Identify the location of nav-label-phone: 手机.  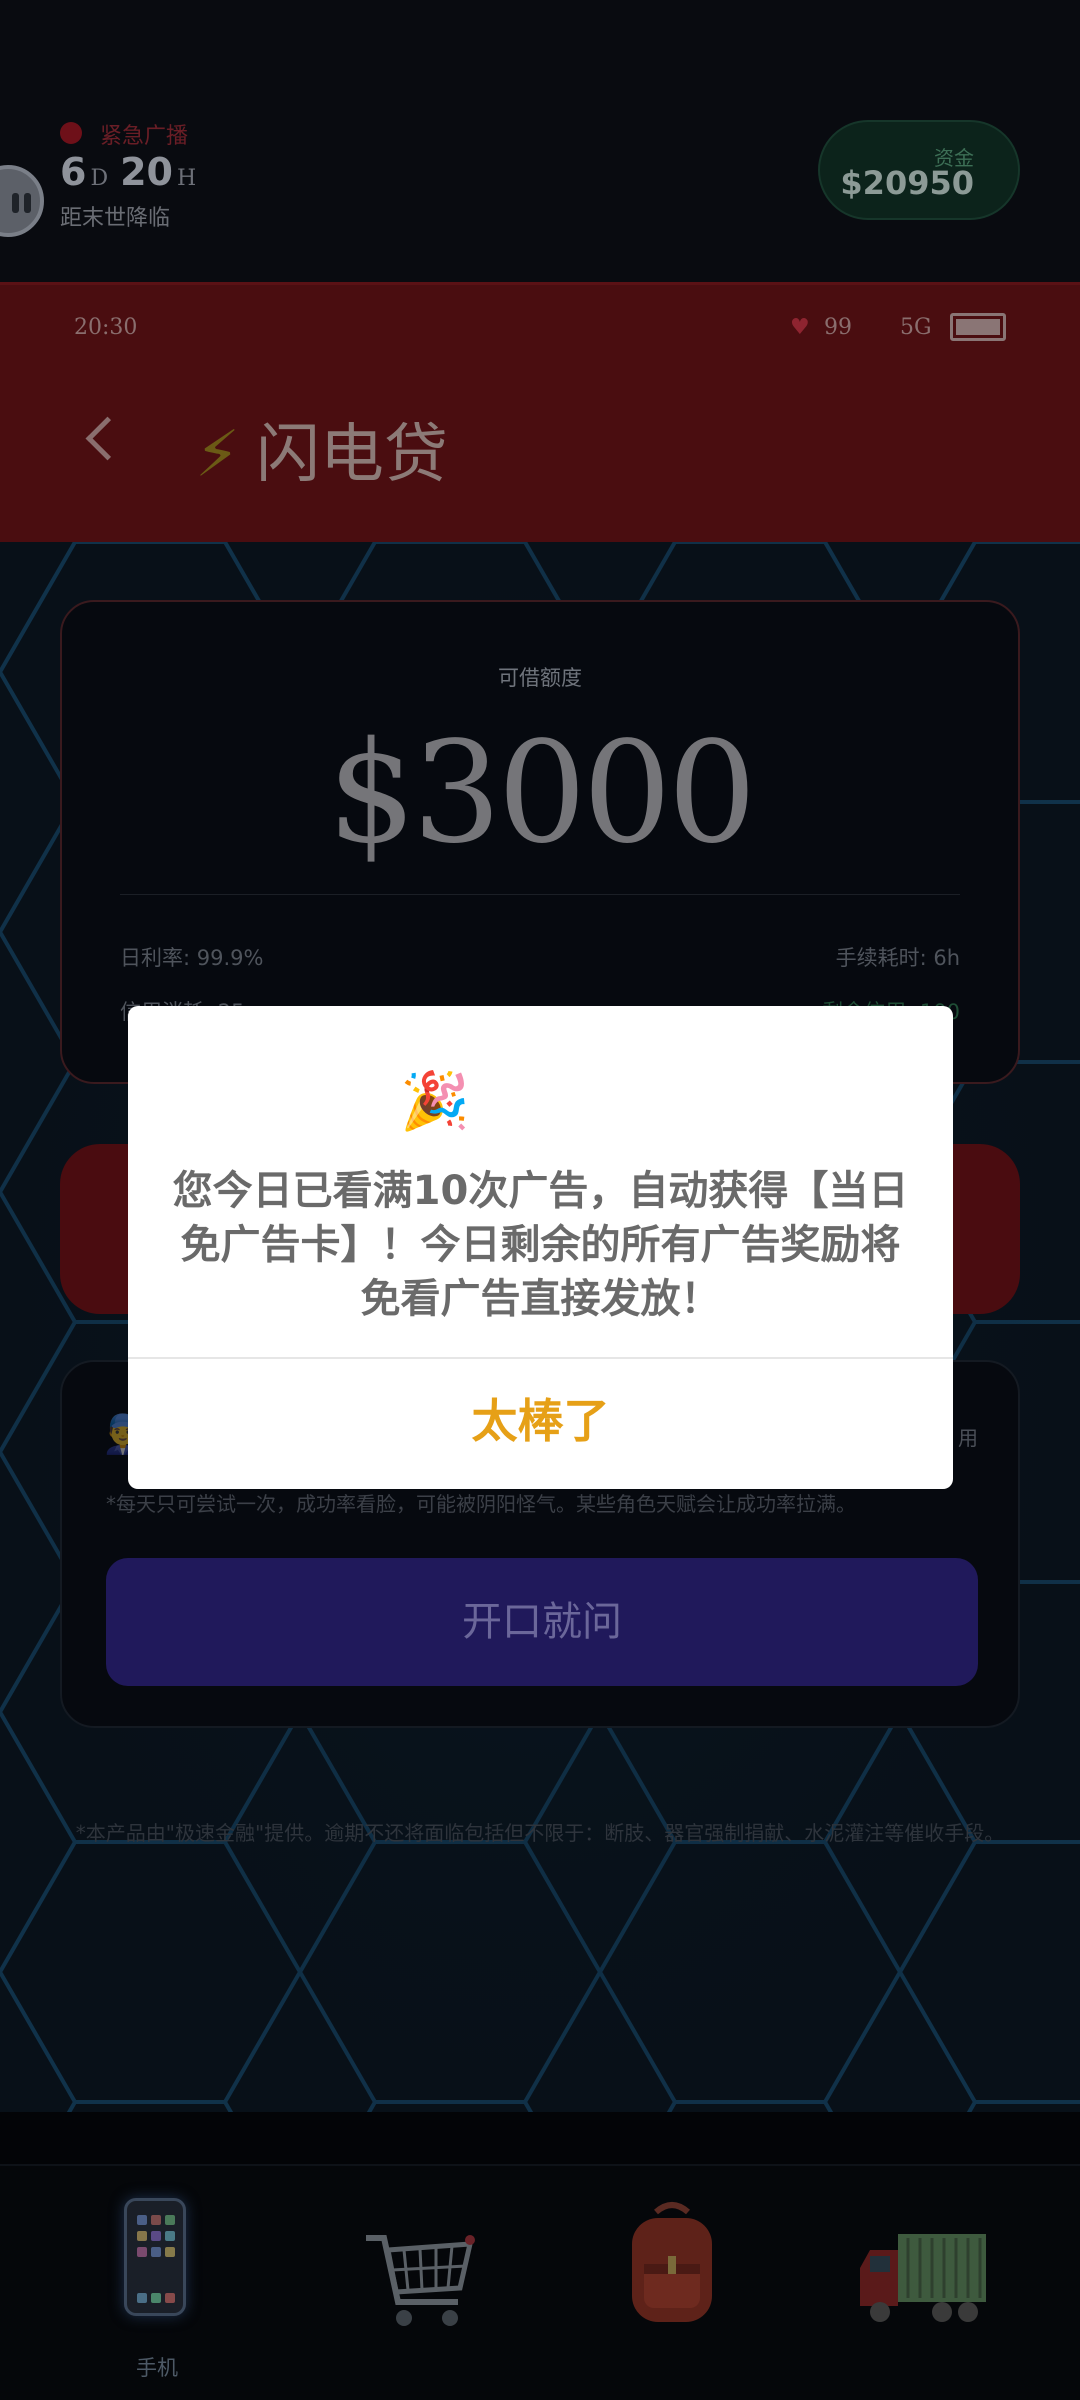
(157, 2368).